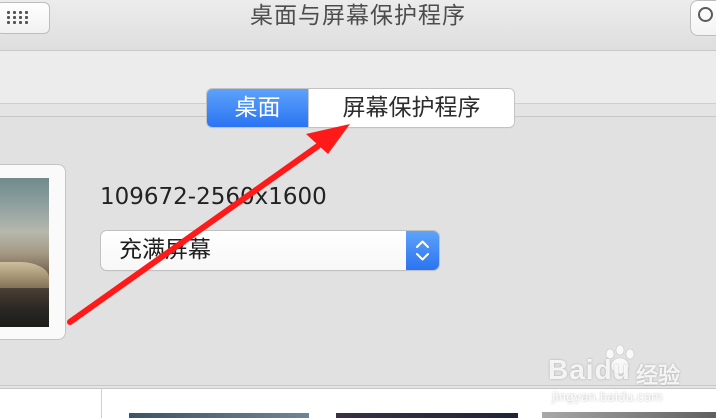  I want to click on search-icon, so click(705, 14).